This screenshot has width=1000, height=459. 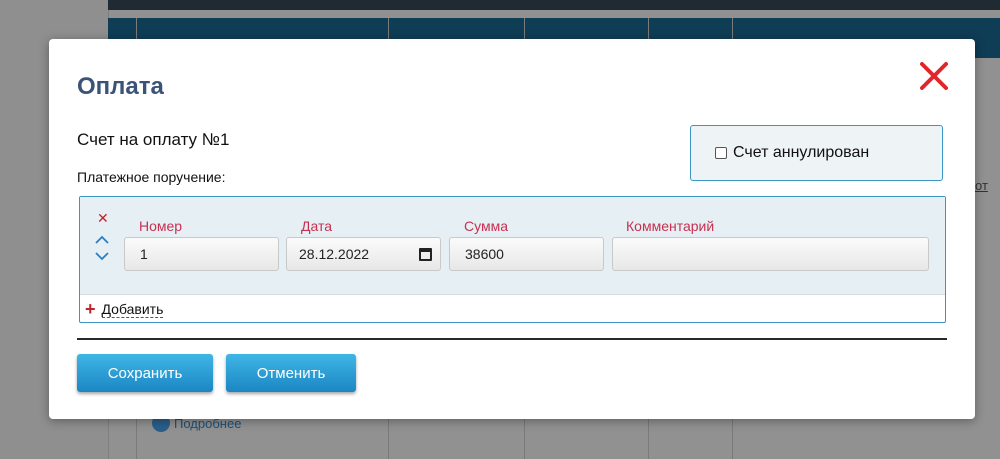 What do you see at coordinates (102, 256) in the screenshot?
I see `move-down-icon` at bounding box center [102, 256].